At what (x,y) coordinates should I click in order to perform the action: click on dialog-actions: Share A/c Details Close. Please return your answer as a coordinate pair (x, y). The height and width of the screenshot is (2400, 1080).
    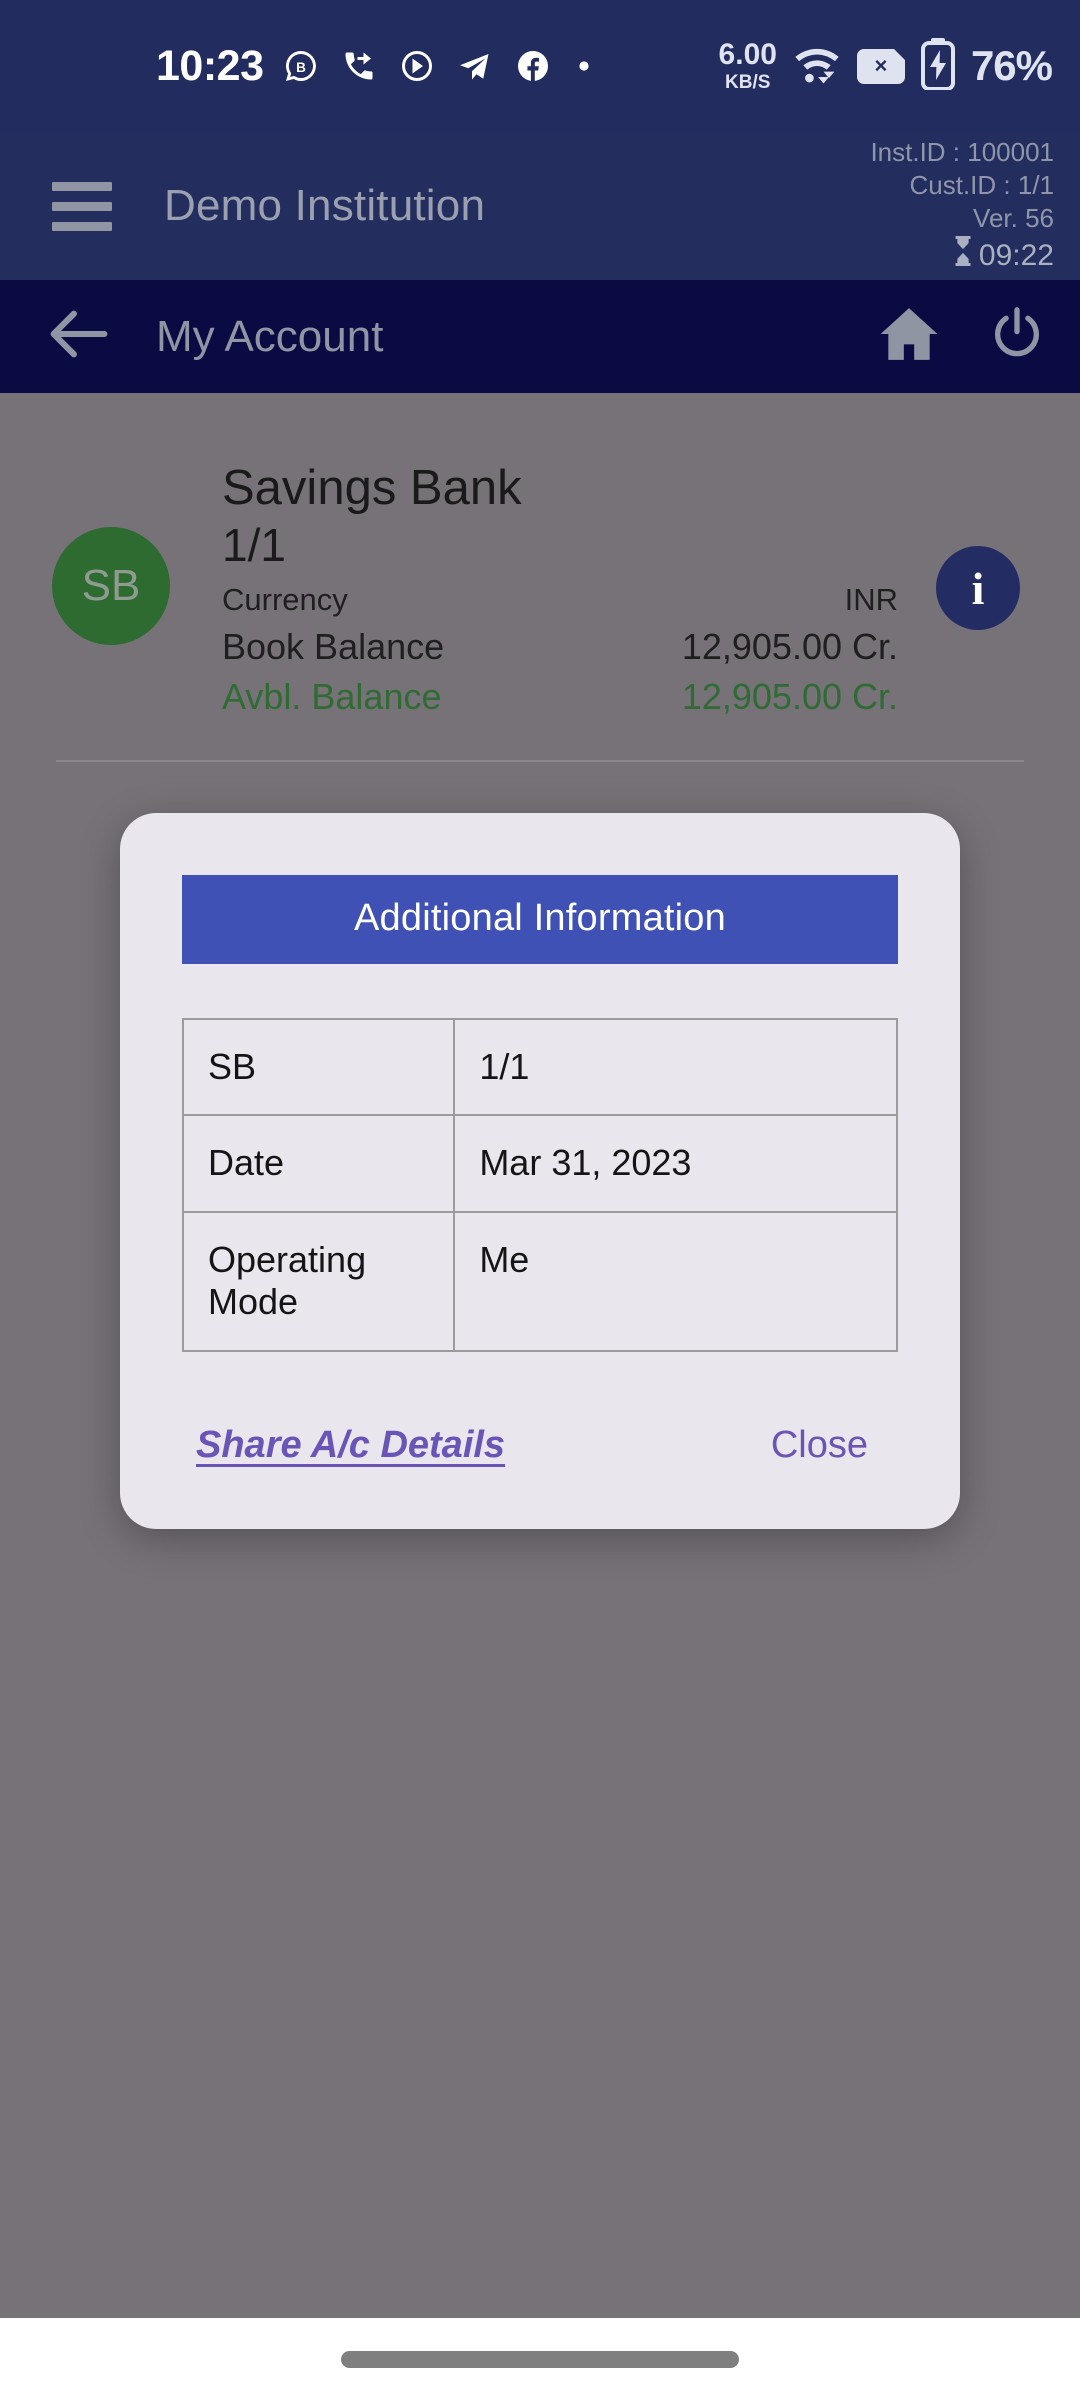
    Looking at the image, I should click on (540, 1440).